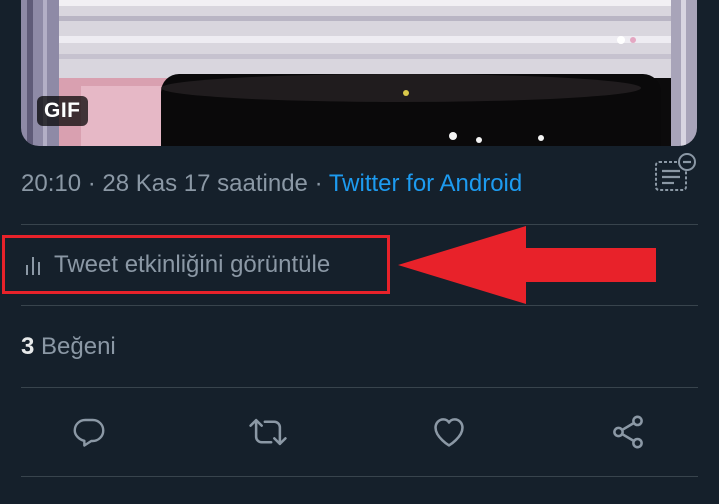  Describe the element at coordinates (425, 183) in the screenshot. I see `tweet-source-link: Twitter for Android` at that location.